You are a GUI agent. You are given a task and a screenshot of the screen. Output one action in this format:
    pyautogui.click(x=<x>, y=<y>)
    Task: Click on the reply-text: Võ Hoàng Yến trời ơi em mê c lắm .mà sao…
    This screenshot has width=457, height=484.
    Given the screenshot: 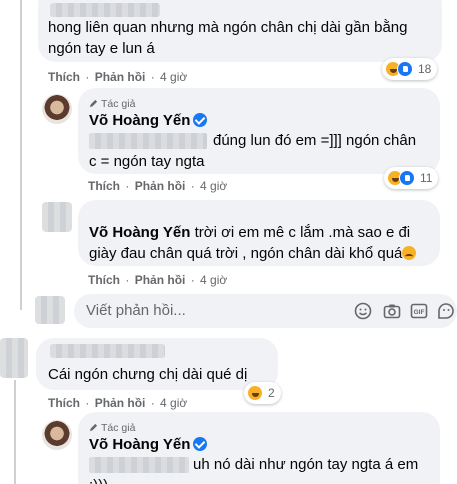 What is the action you would take?
    pyautogui.click(x=261, y=243)
    